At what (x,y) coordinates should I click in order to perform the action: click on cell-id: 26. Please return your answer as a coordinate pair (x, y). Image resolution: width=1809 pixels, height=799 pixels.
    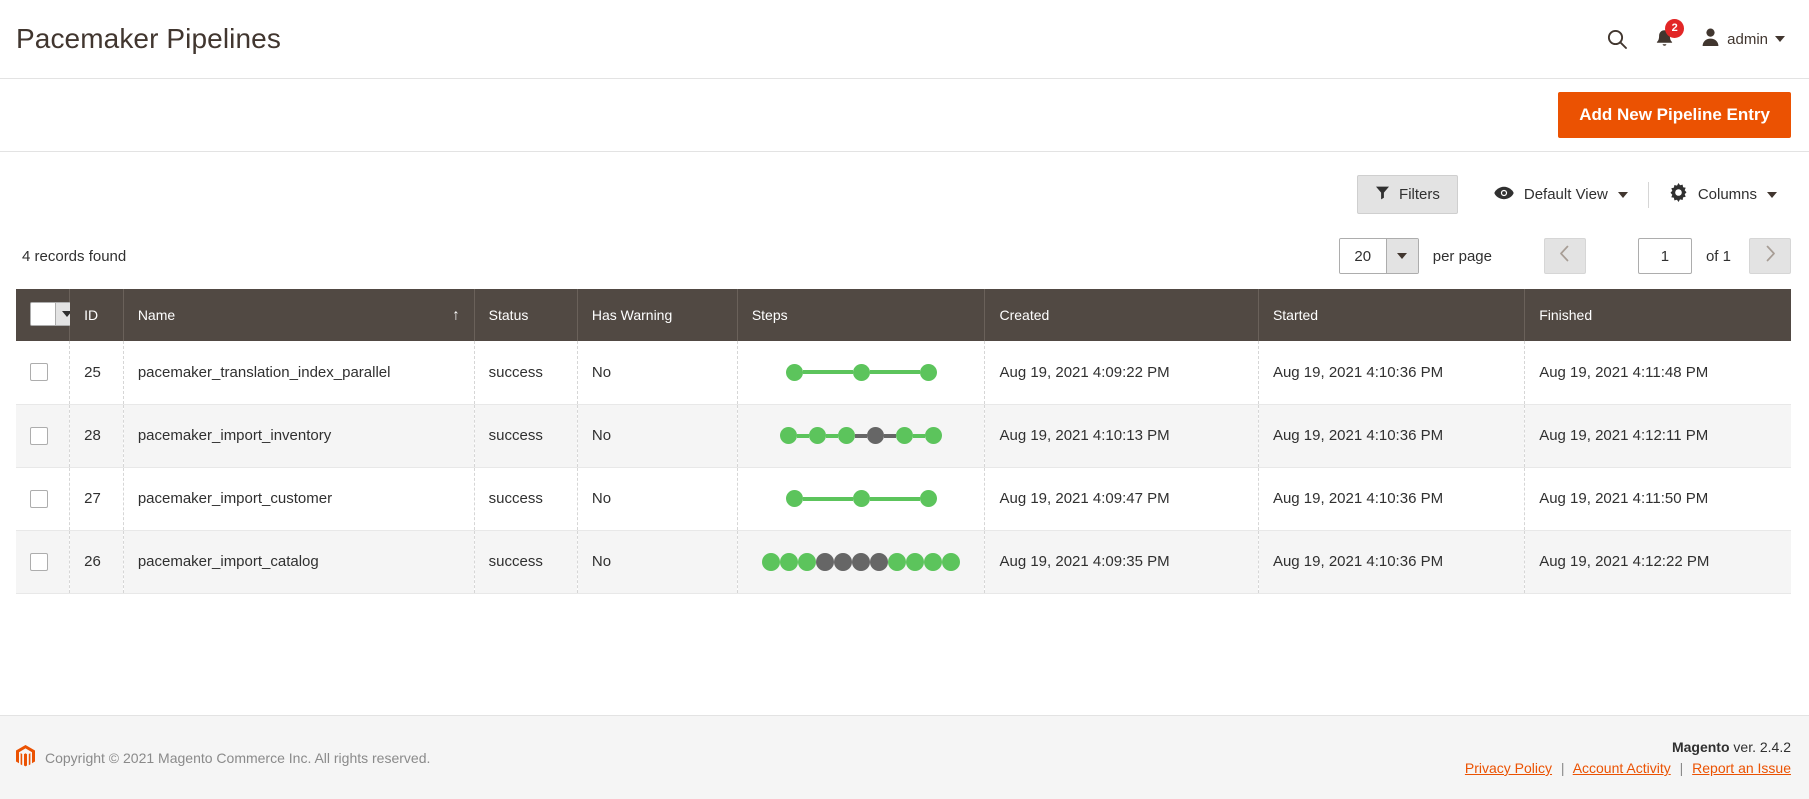
    Looking at the image, I should click on (96, 562).